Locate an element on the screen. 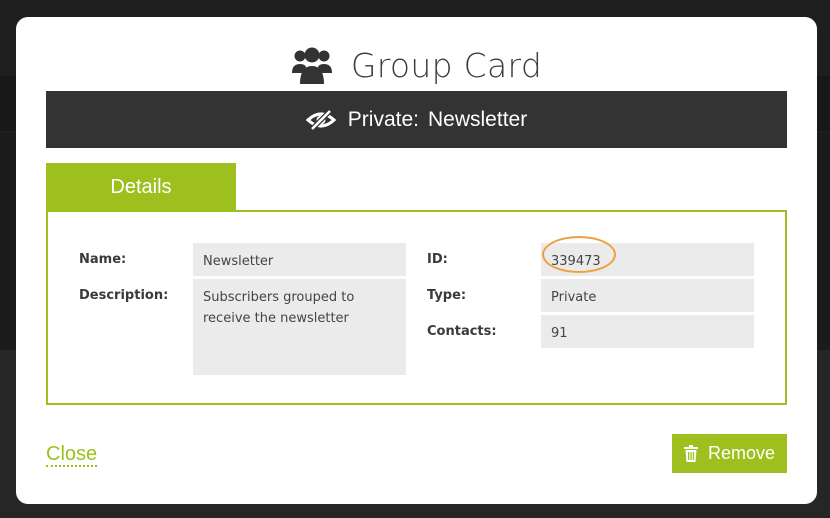  remove-button: Remove is located at coordinates (729, 453).